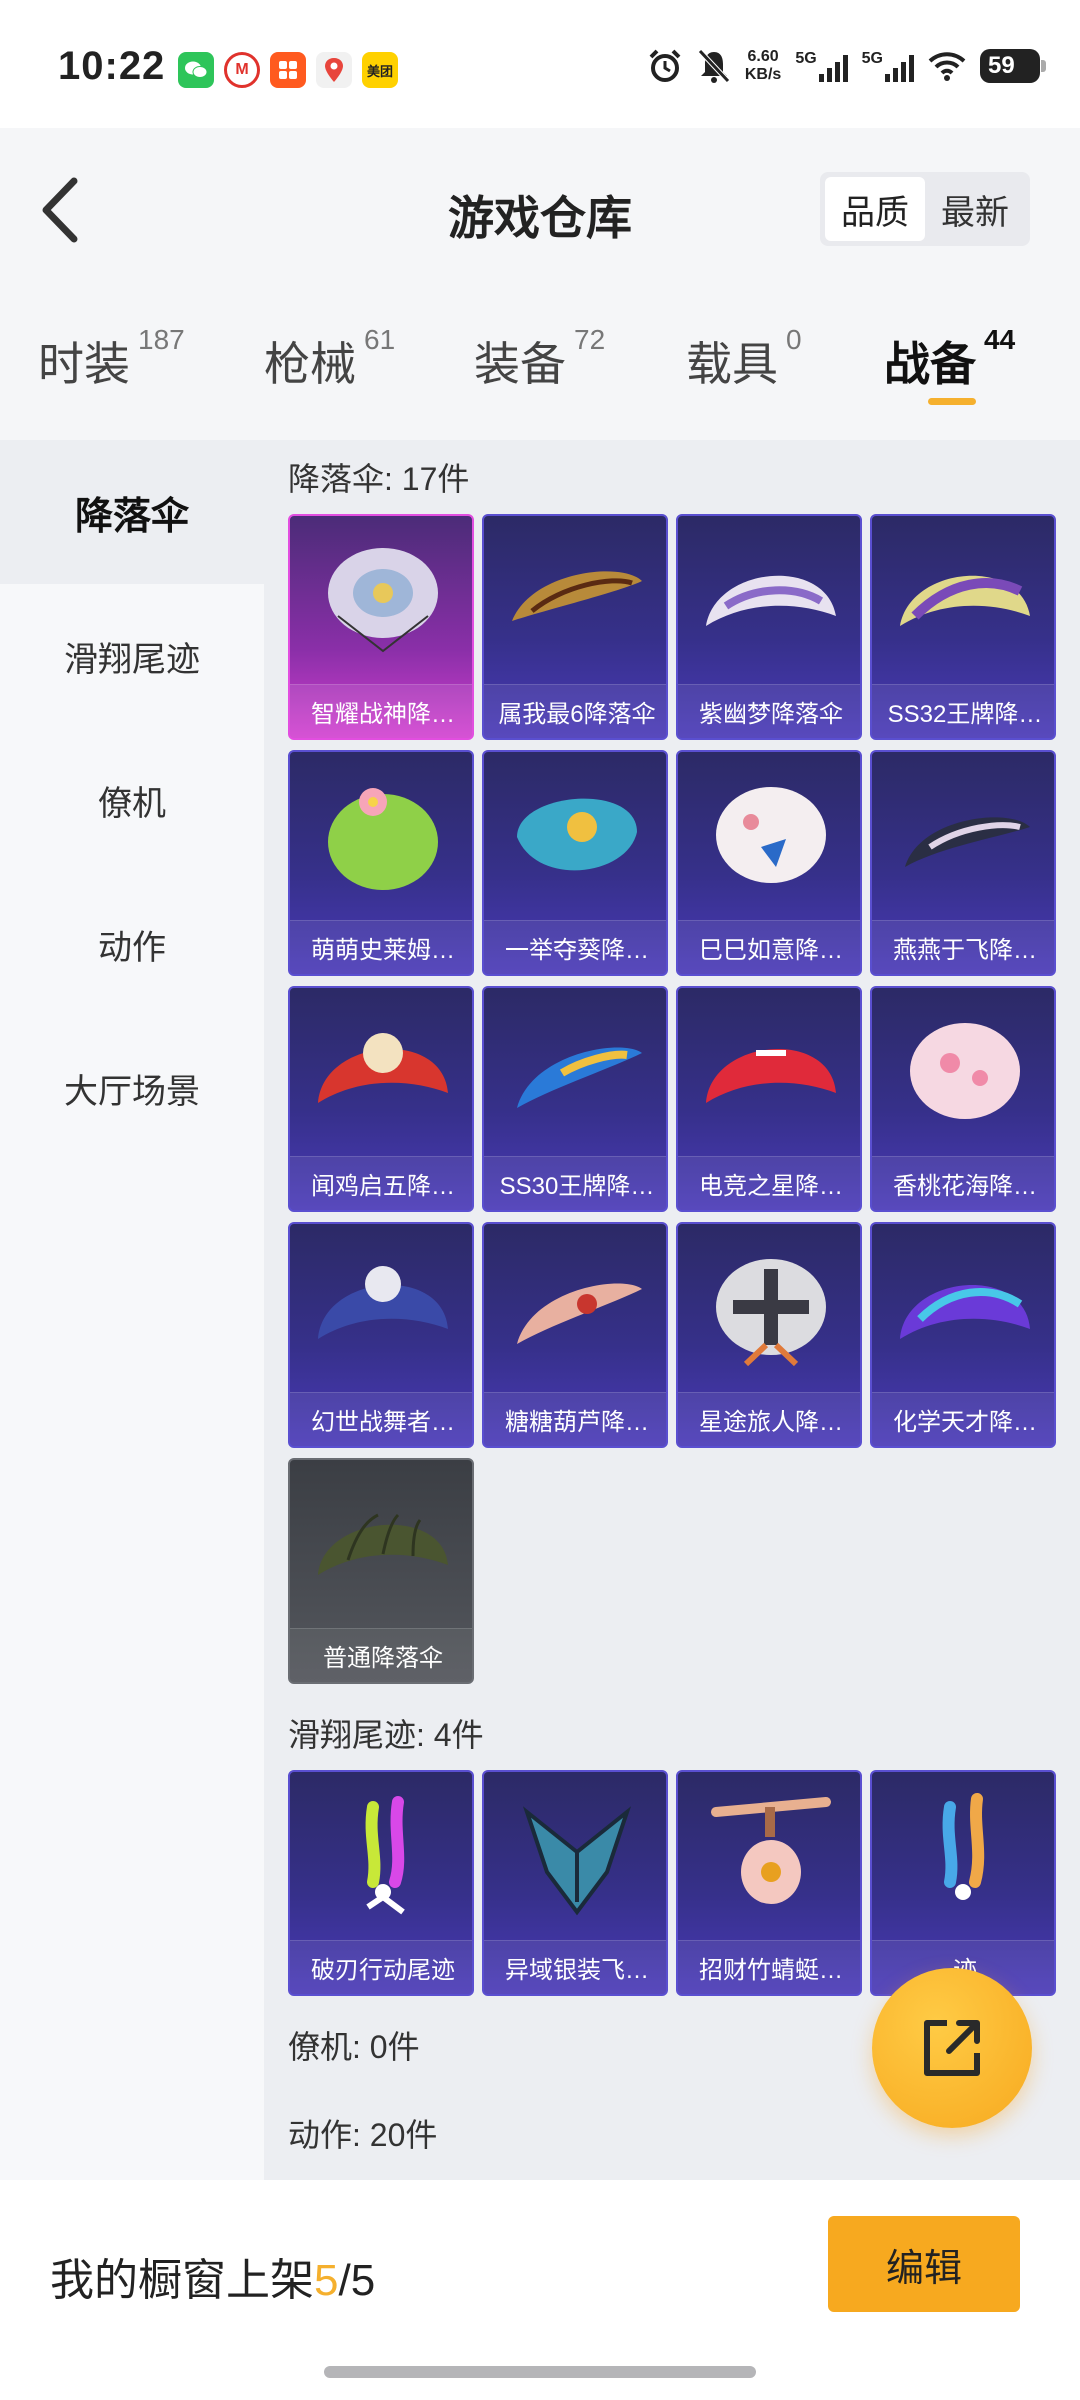 Image resolution: width=1080 pixels, height=2400 pixels. Describe the element at coordinates (769, 711) in the screenshot. I see `item-name: 紫幽梦降落伞` at that location.